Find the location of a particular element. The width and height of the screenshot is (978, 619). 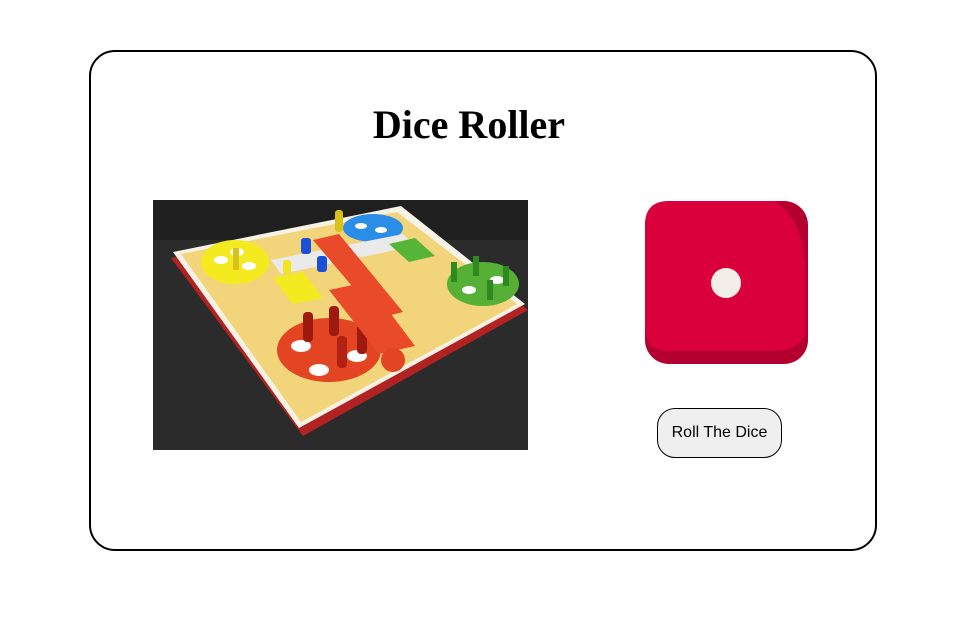

dice-pip is located at coordinates (726, 283).